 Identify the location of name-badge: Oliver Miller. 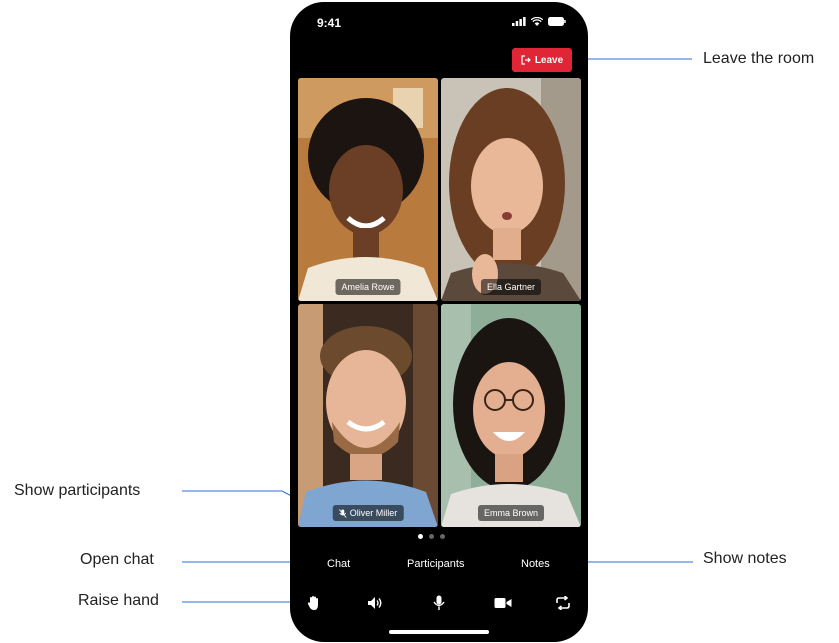
(368, 513).